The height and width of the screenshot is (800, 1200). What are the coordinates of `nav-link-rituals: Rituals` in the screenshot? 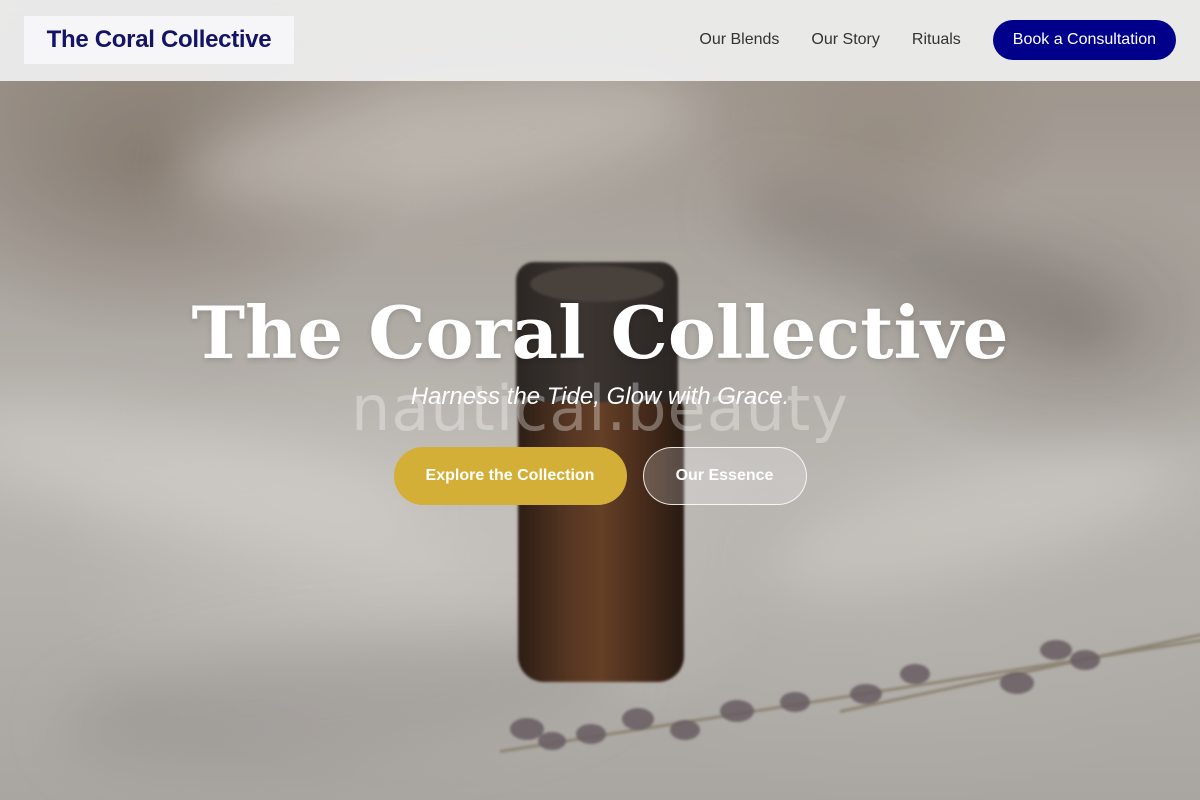 It's located at (936, 40).